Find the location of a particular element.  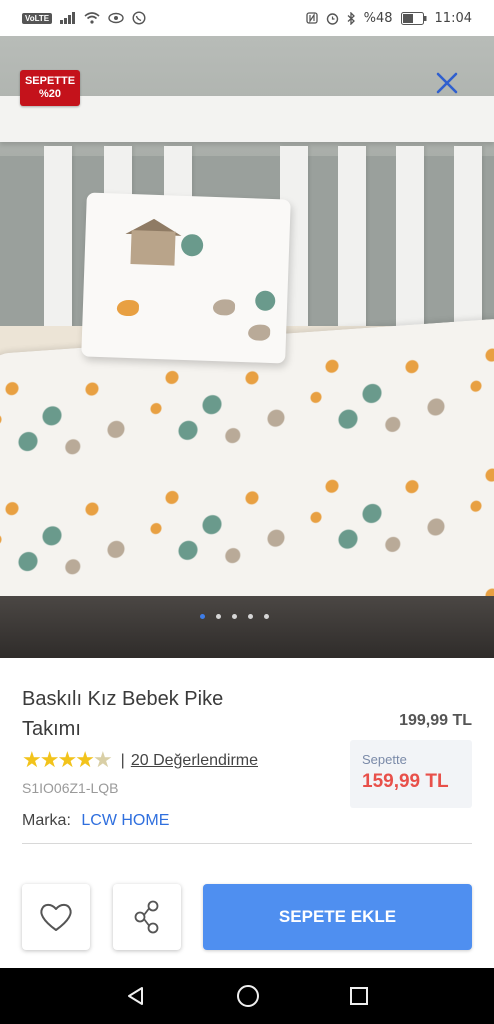

cart-price: 159,99 TL is located at coordinates (405, 781).